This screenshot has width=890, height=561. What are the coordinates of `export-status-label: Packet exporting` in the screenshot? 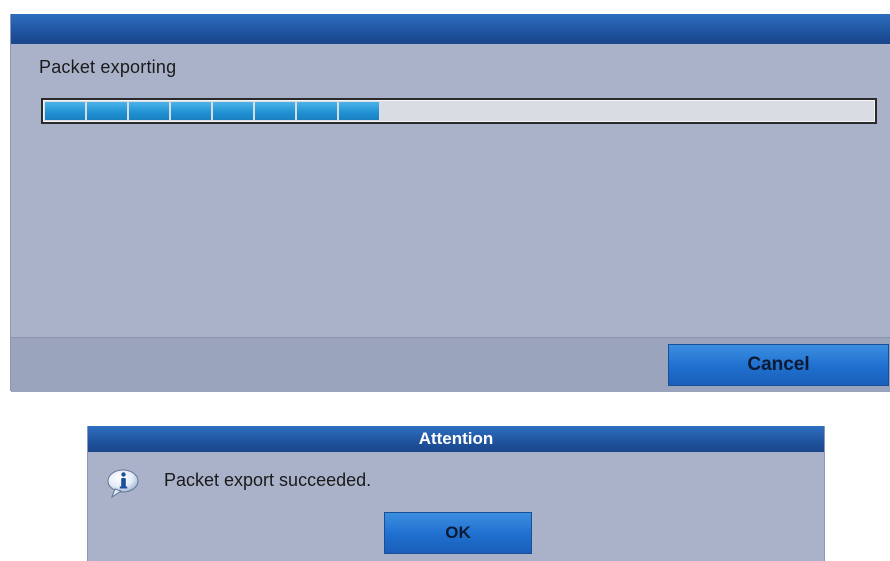 It's located at (108, 67).